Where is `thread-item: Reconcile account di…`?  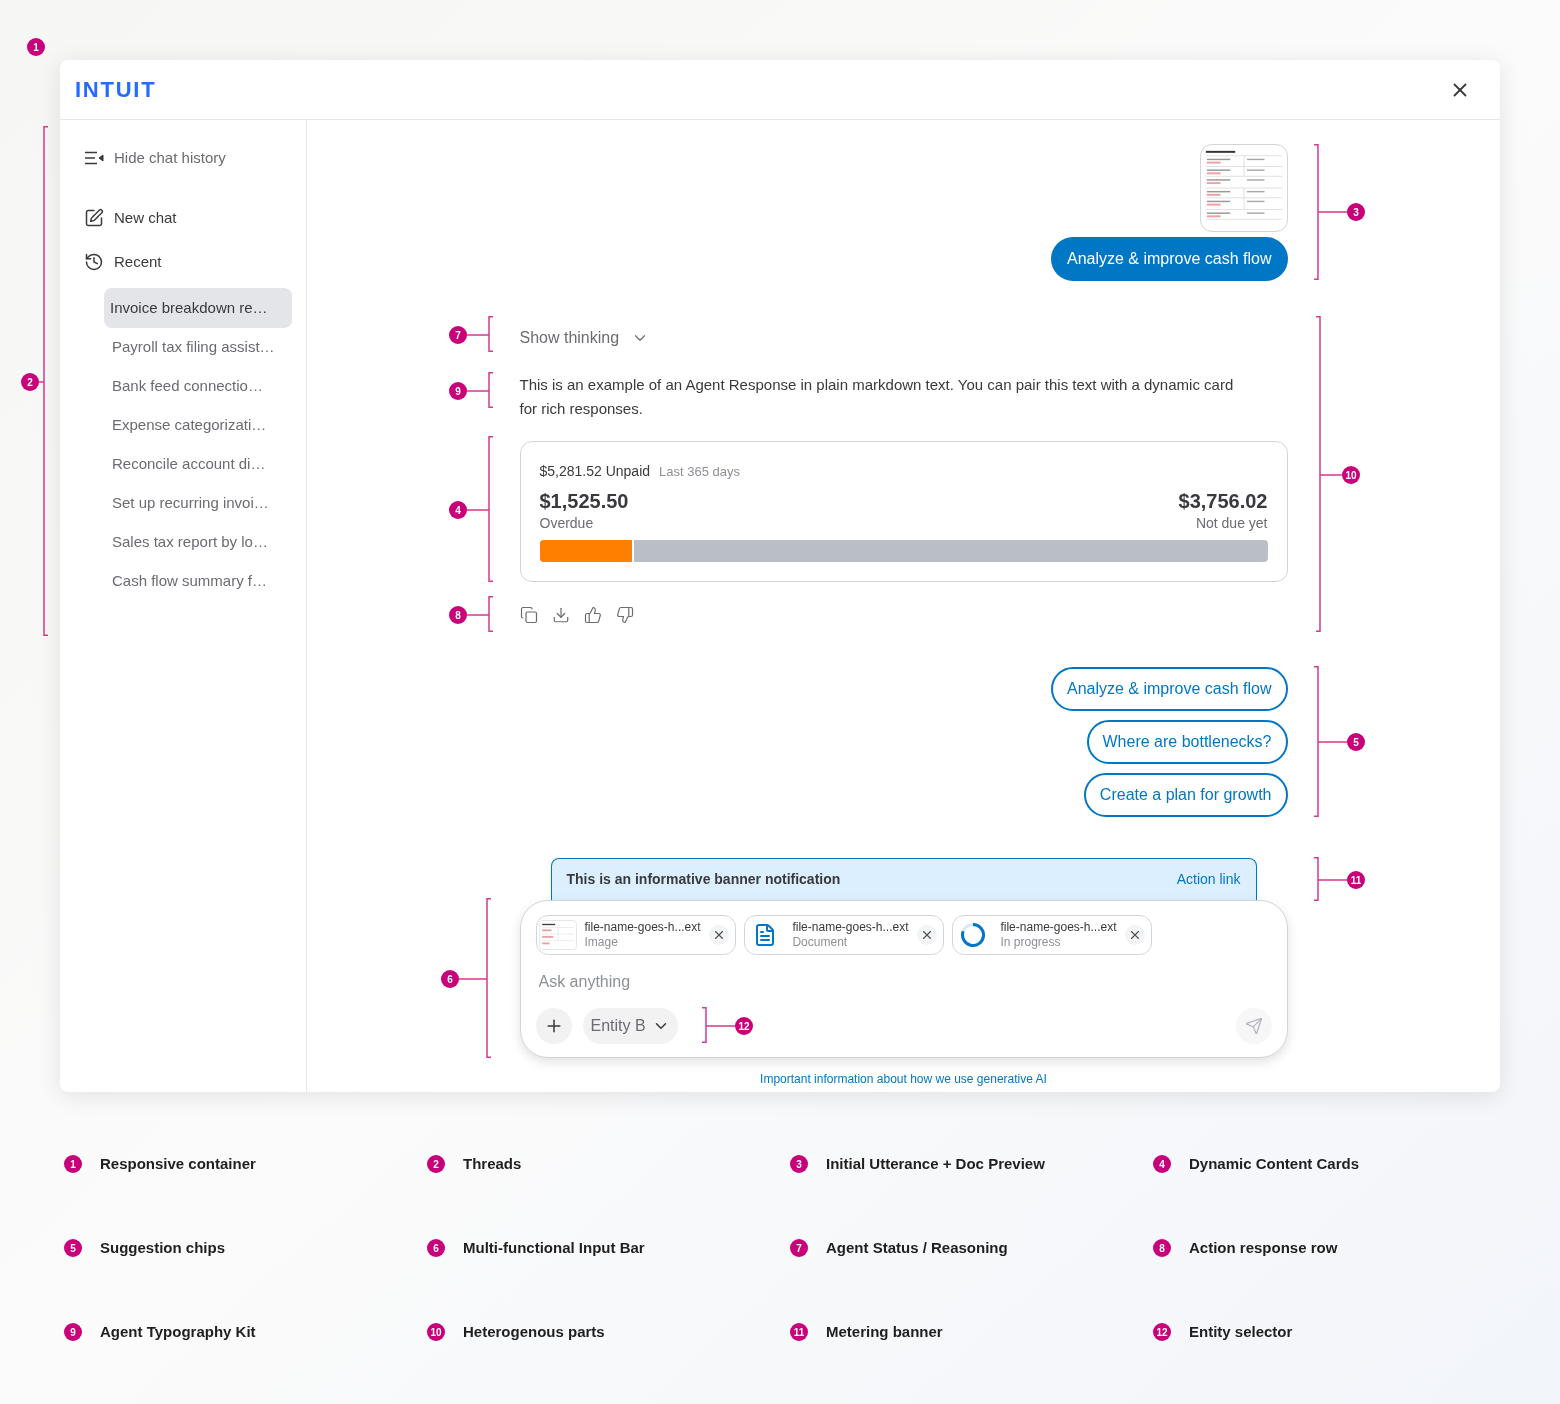
thread-item: Reconcile account di… is located at coordinates (198, 464).